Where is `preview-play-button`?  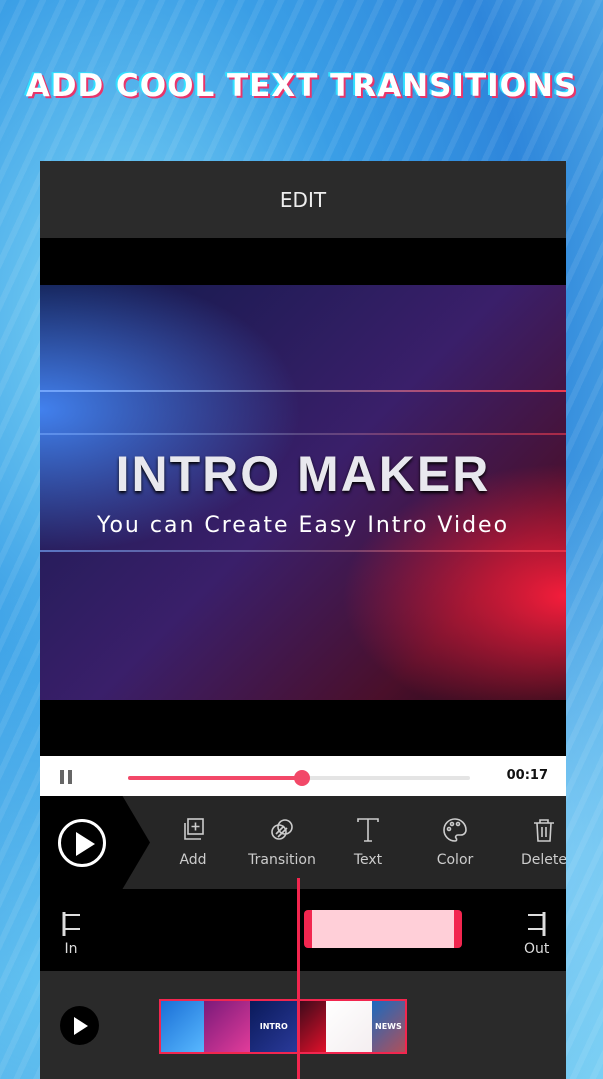 preview-play-button is located at coordinates (79, 1025).